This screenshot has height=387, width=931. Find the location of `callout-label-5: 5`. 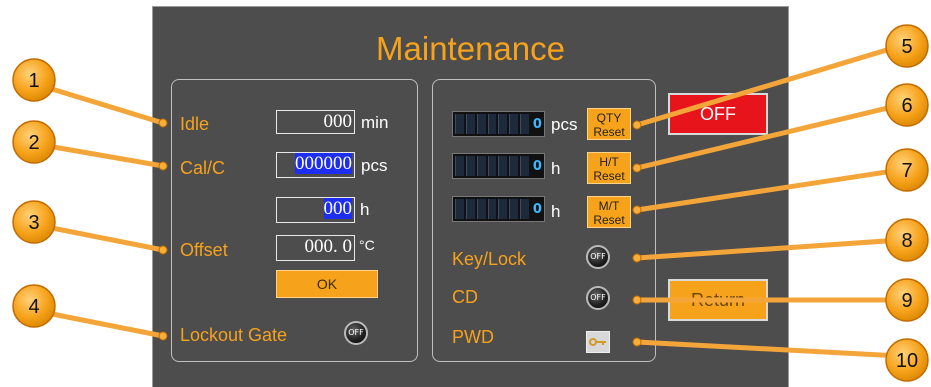

callout-label-5: 5 is located at coordinates (906, 47).